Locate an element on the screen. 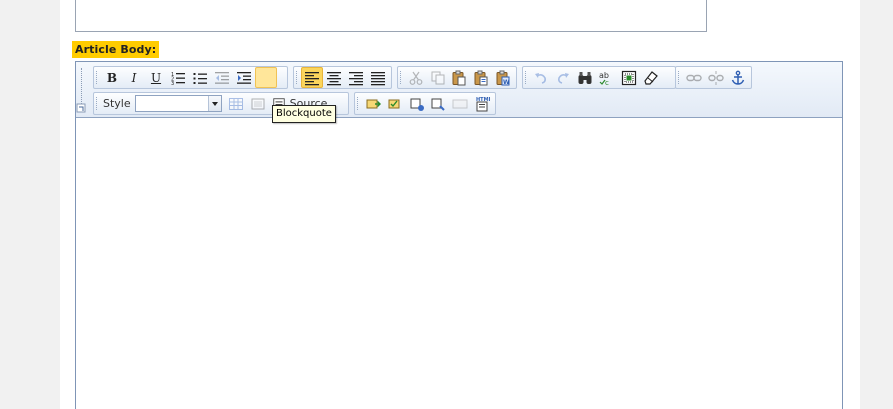 The width and height of the screenshot is (893, 409). paste-text-button is located at coordinates (481, 77).